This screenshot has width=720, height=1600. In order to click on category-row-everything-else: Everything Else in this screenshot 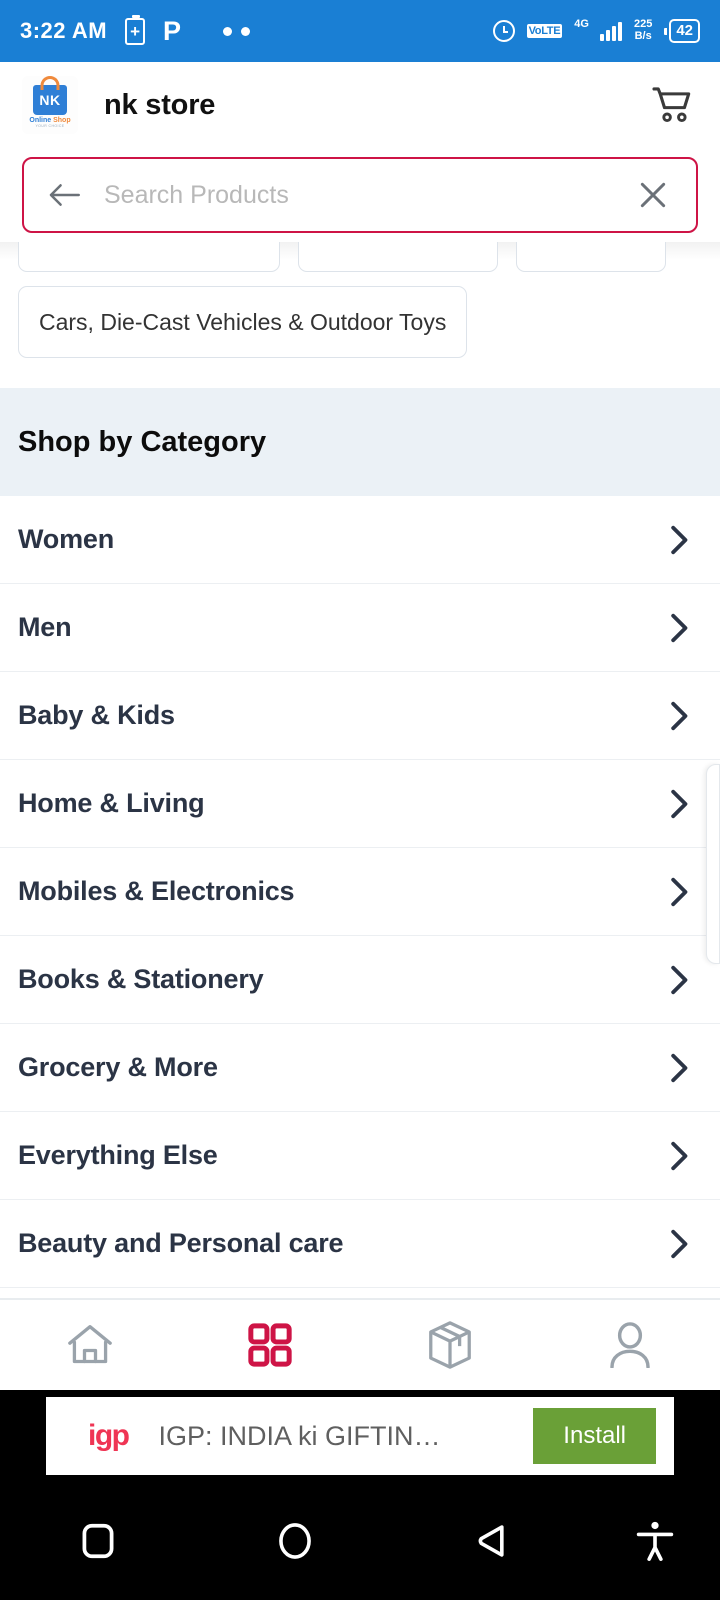, I will do `click(360, 1156)`.